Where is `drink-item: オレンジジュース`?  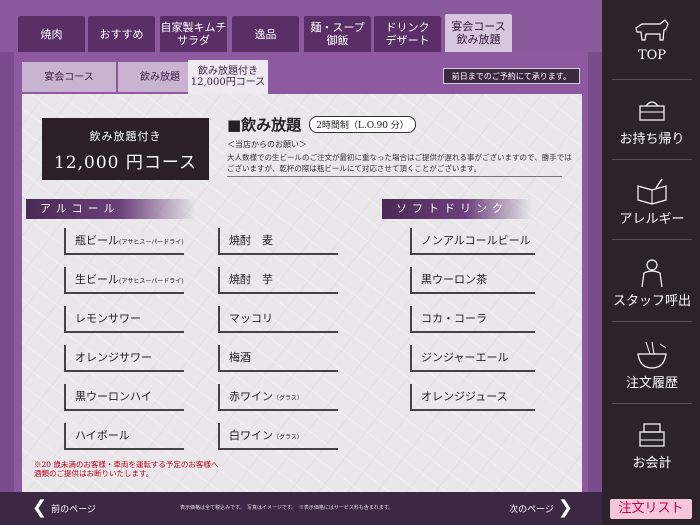
drink-item: オレンジジュース is located at coordinates (472, 397).